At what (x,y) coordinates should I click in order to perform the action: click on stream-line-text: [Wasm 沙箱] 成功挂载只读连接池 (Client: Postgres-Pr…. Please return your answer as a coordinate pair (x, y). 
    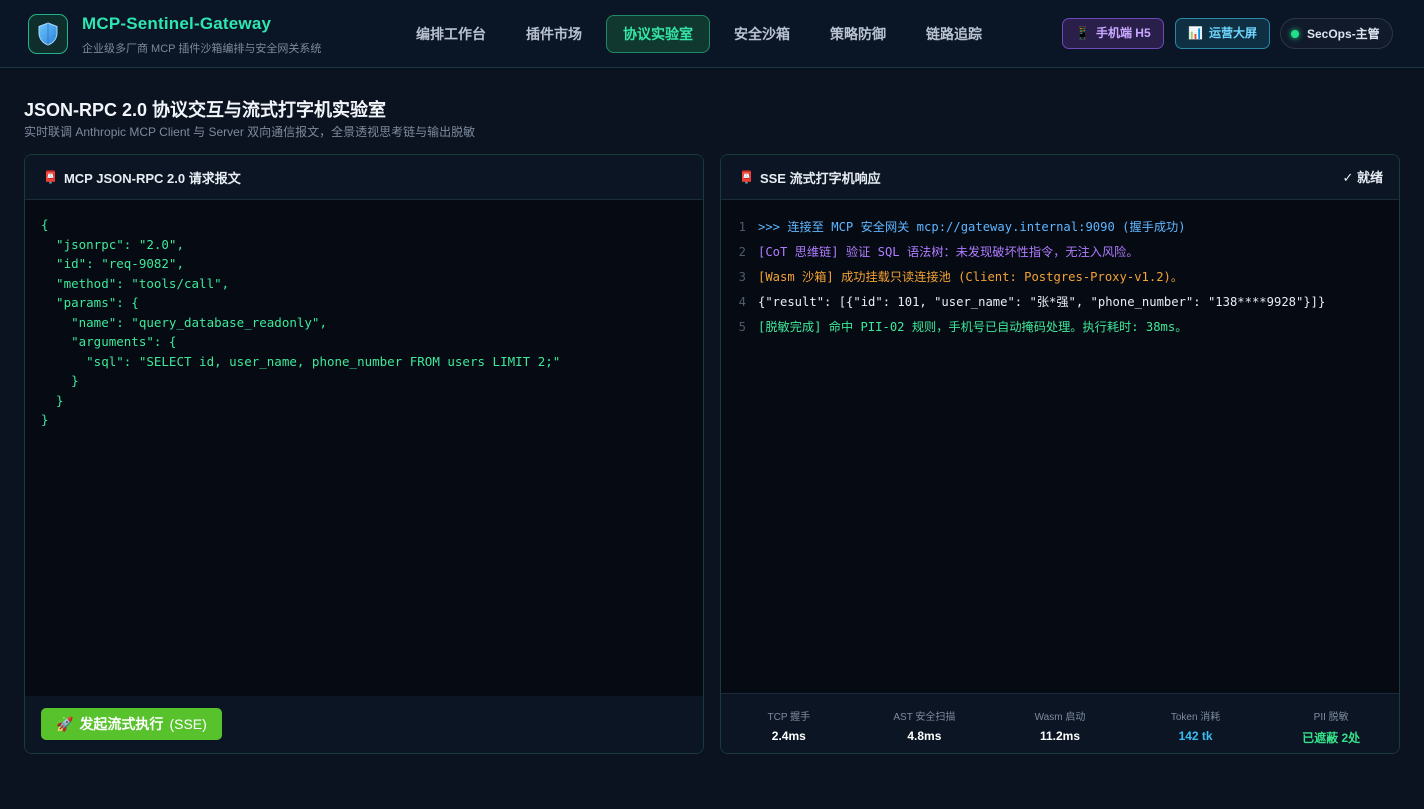
    Looking at the image, I should click on (971, 277).